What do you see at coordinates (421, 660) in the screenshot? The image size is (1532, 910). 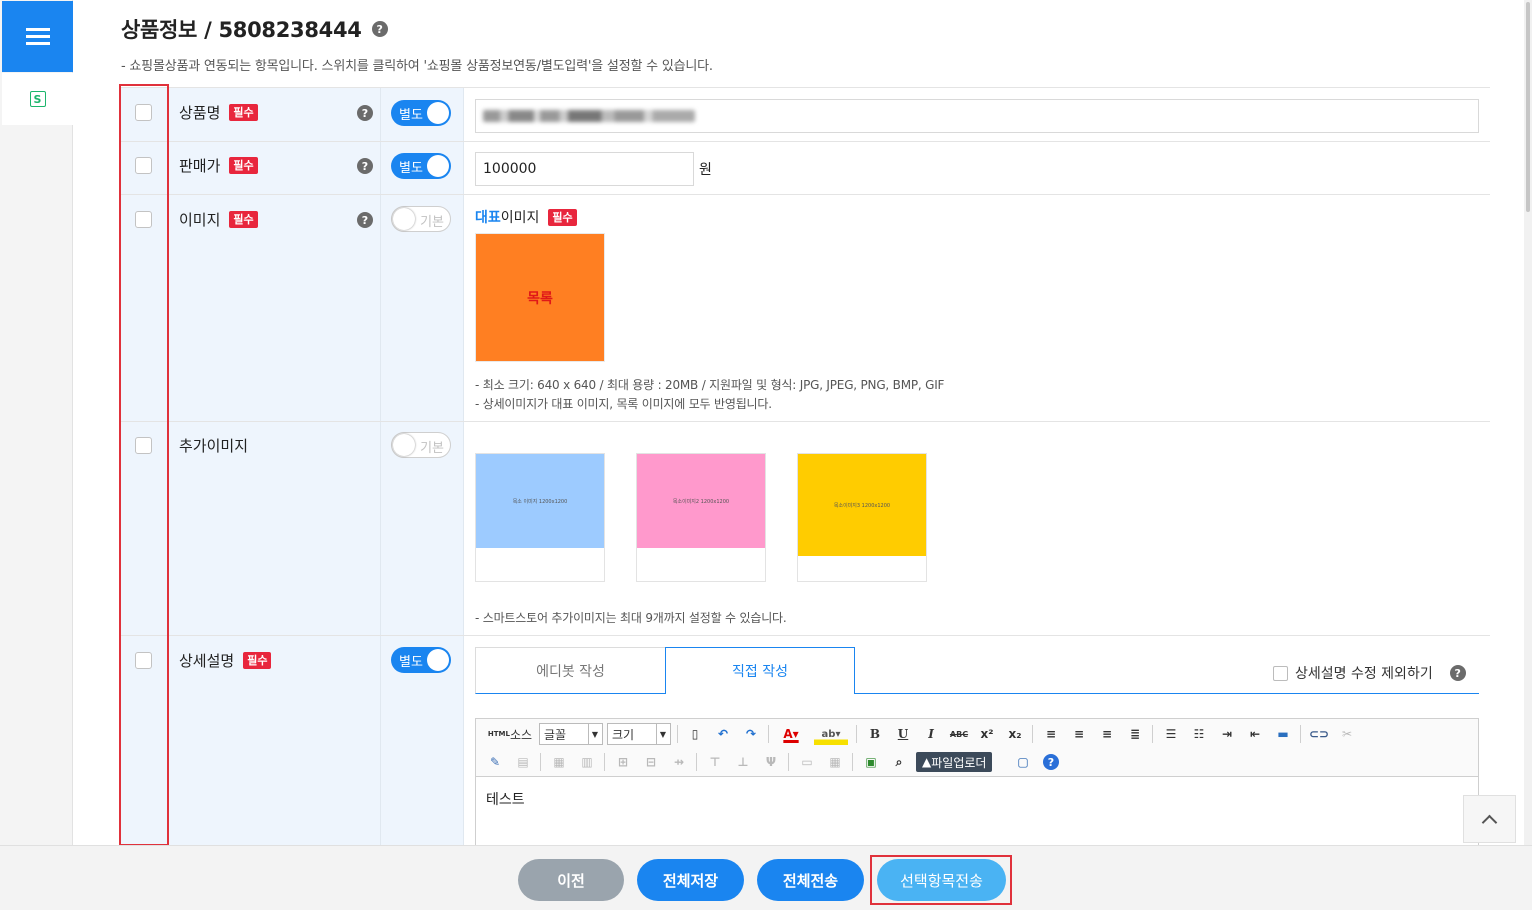 I see `sync-toggle-description: 별도` at bounding box center [421, 660].